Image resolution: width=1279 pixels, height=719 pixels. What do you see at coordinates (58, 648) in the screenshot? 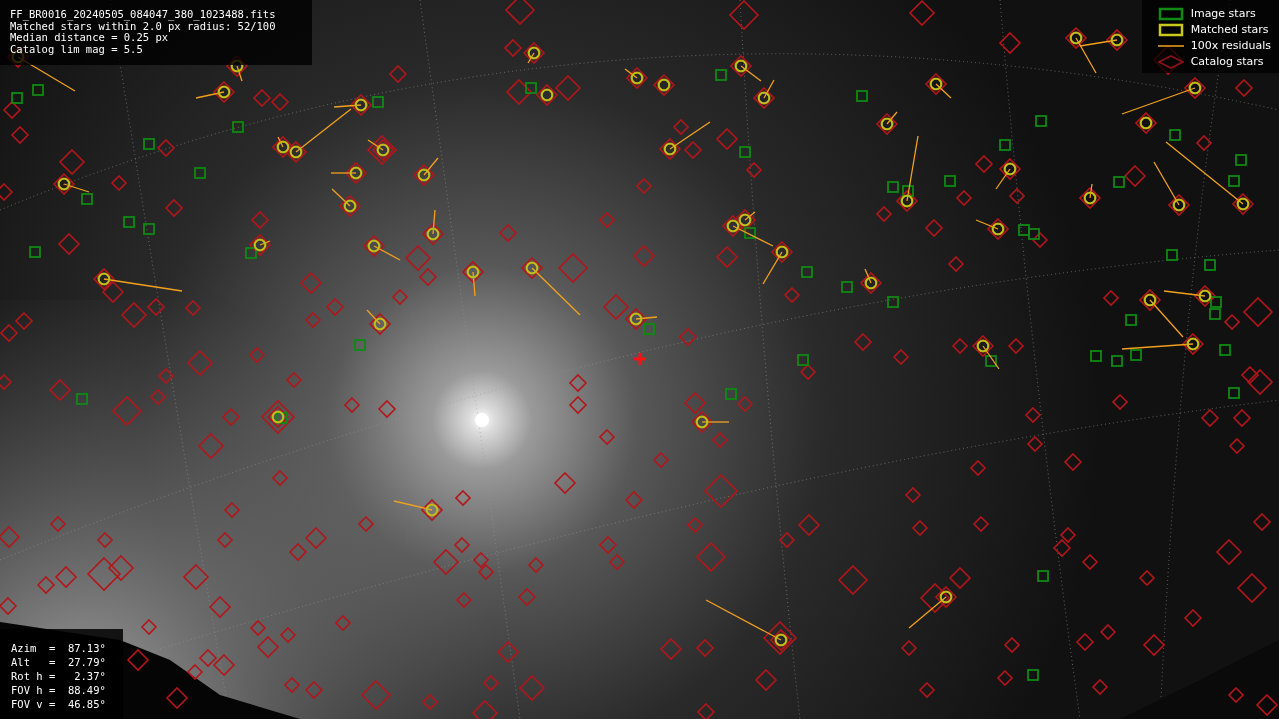
I see `camera-parameter: Azim = 87.13°` at bounding box center [58, 648].